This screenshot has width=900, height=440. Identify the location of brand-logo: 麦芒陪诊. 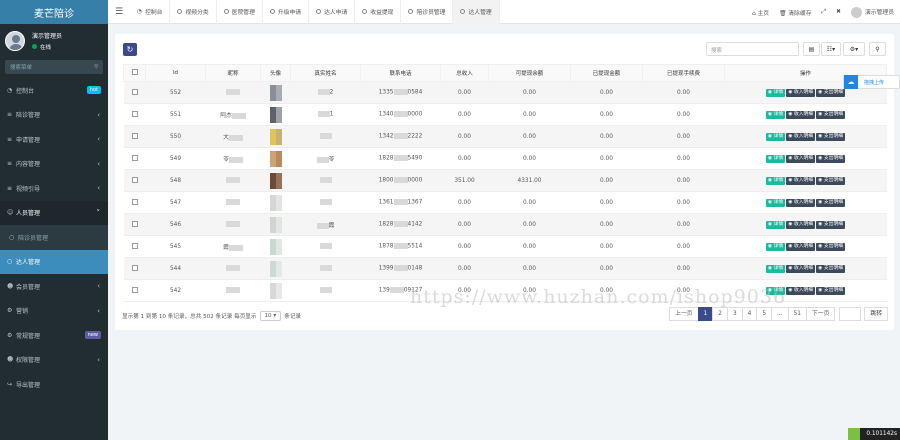
(54, 12).